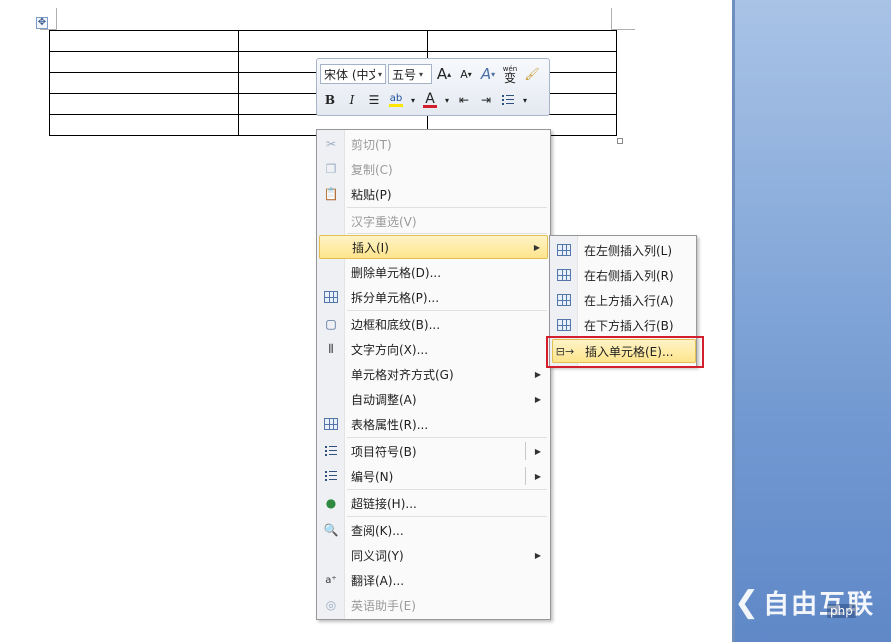  I want to click on hyperlink-icon: ●, so click(331, 503).